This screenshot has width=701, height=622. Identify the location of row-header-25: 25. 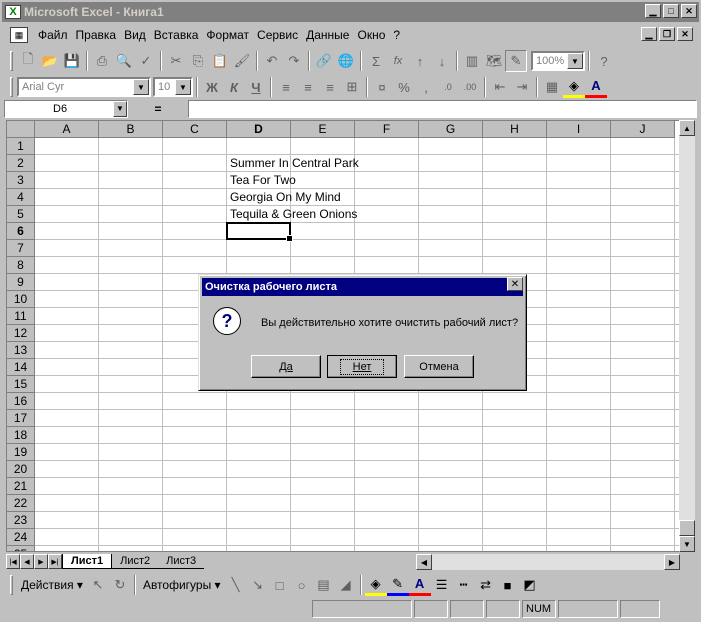
(21, 548).